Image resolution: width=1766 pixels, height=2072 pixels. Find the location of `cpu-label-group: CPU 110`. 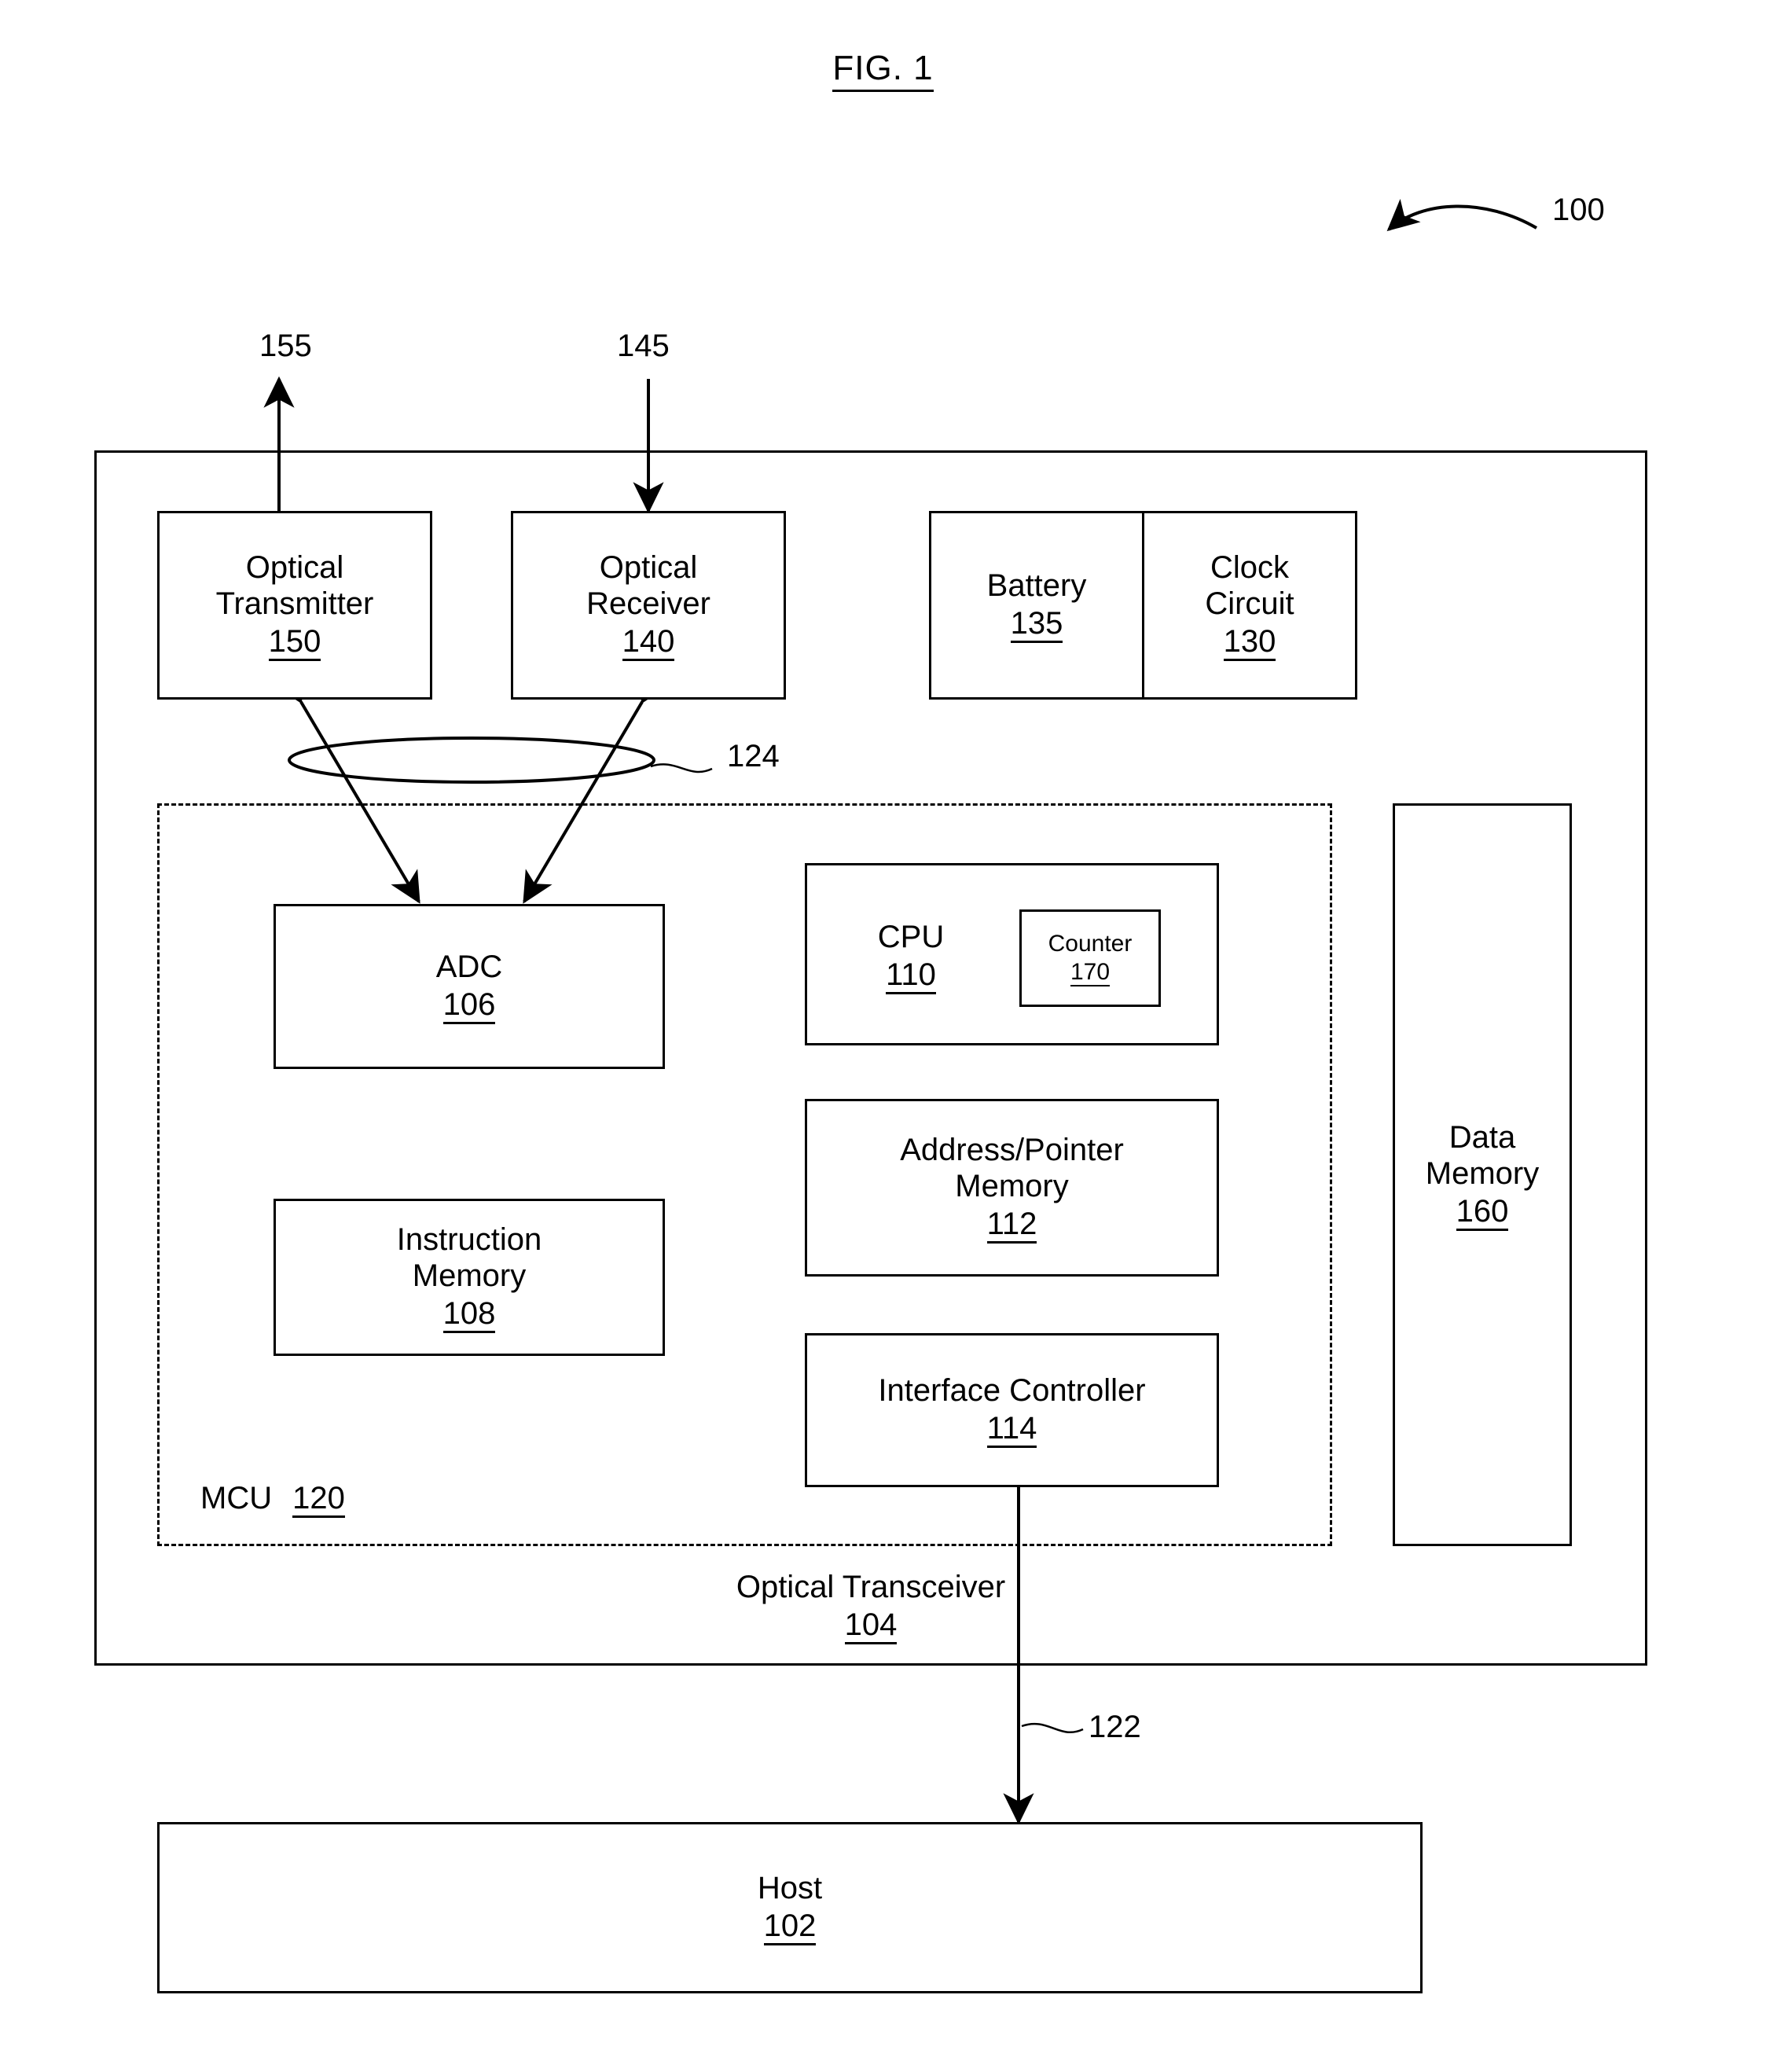

cpu-label-group: CPU 110 is located at coordinates (911, 956).